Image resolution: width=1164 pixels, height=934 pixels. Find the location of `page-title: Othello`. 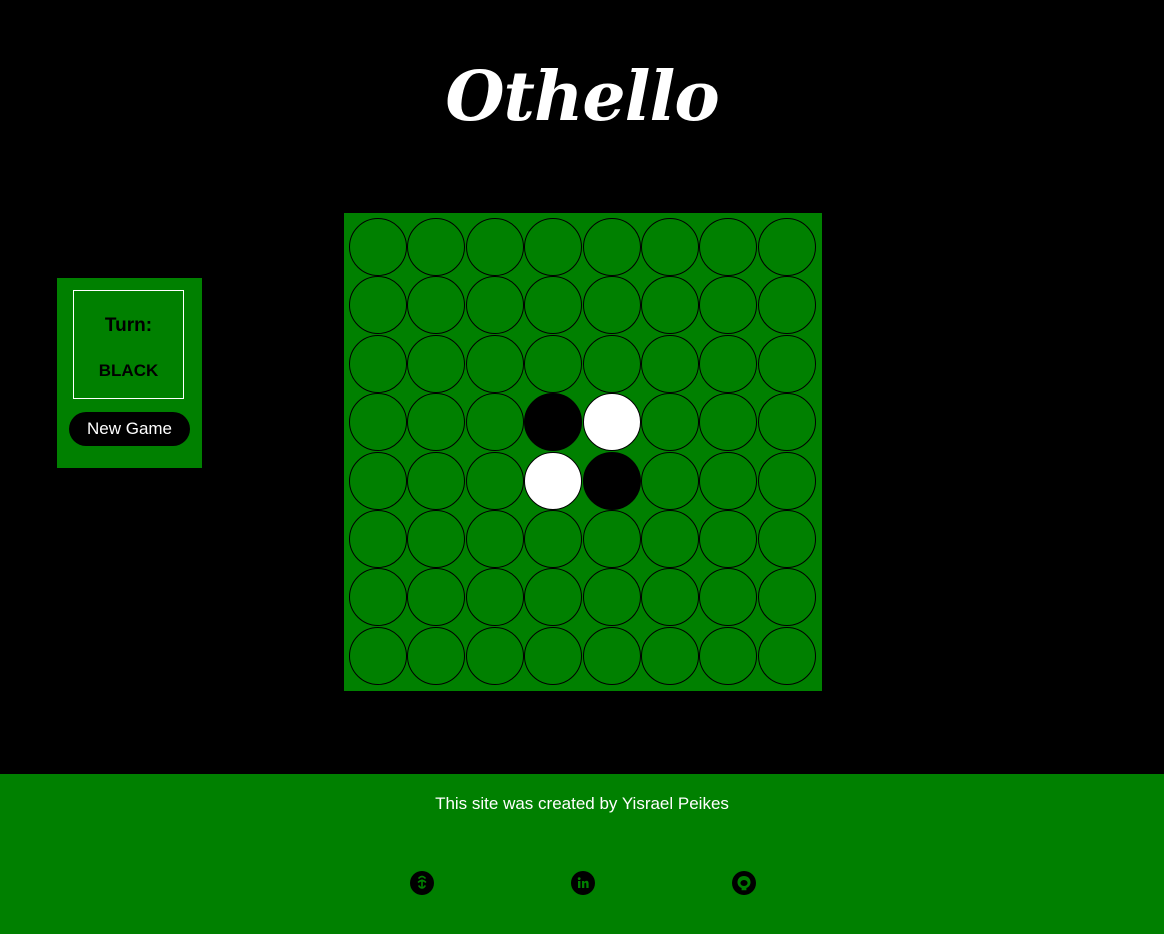

page-title: Othello is located at coordinates (582, 97).